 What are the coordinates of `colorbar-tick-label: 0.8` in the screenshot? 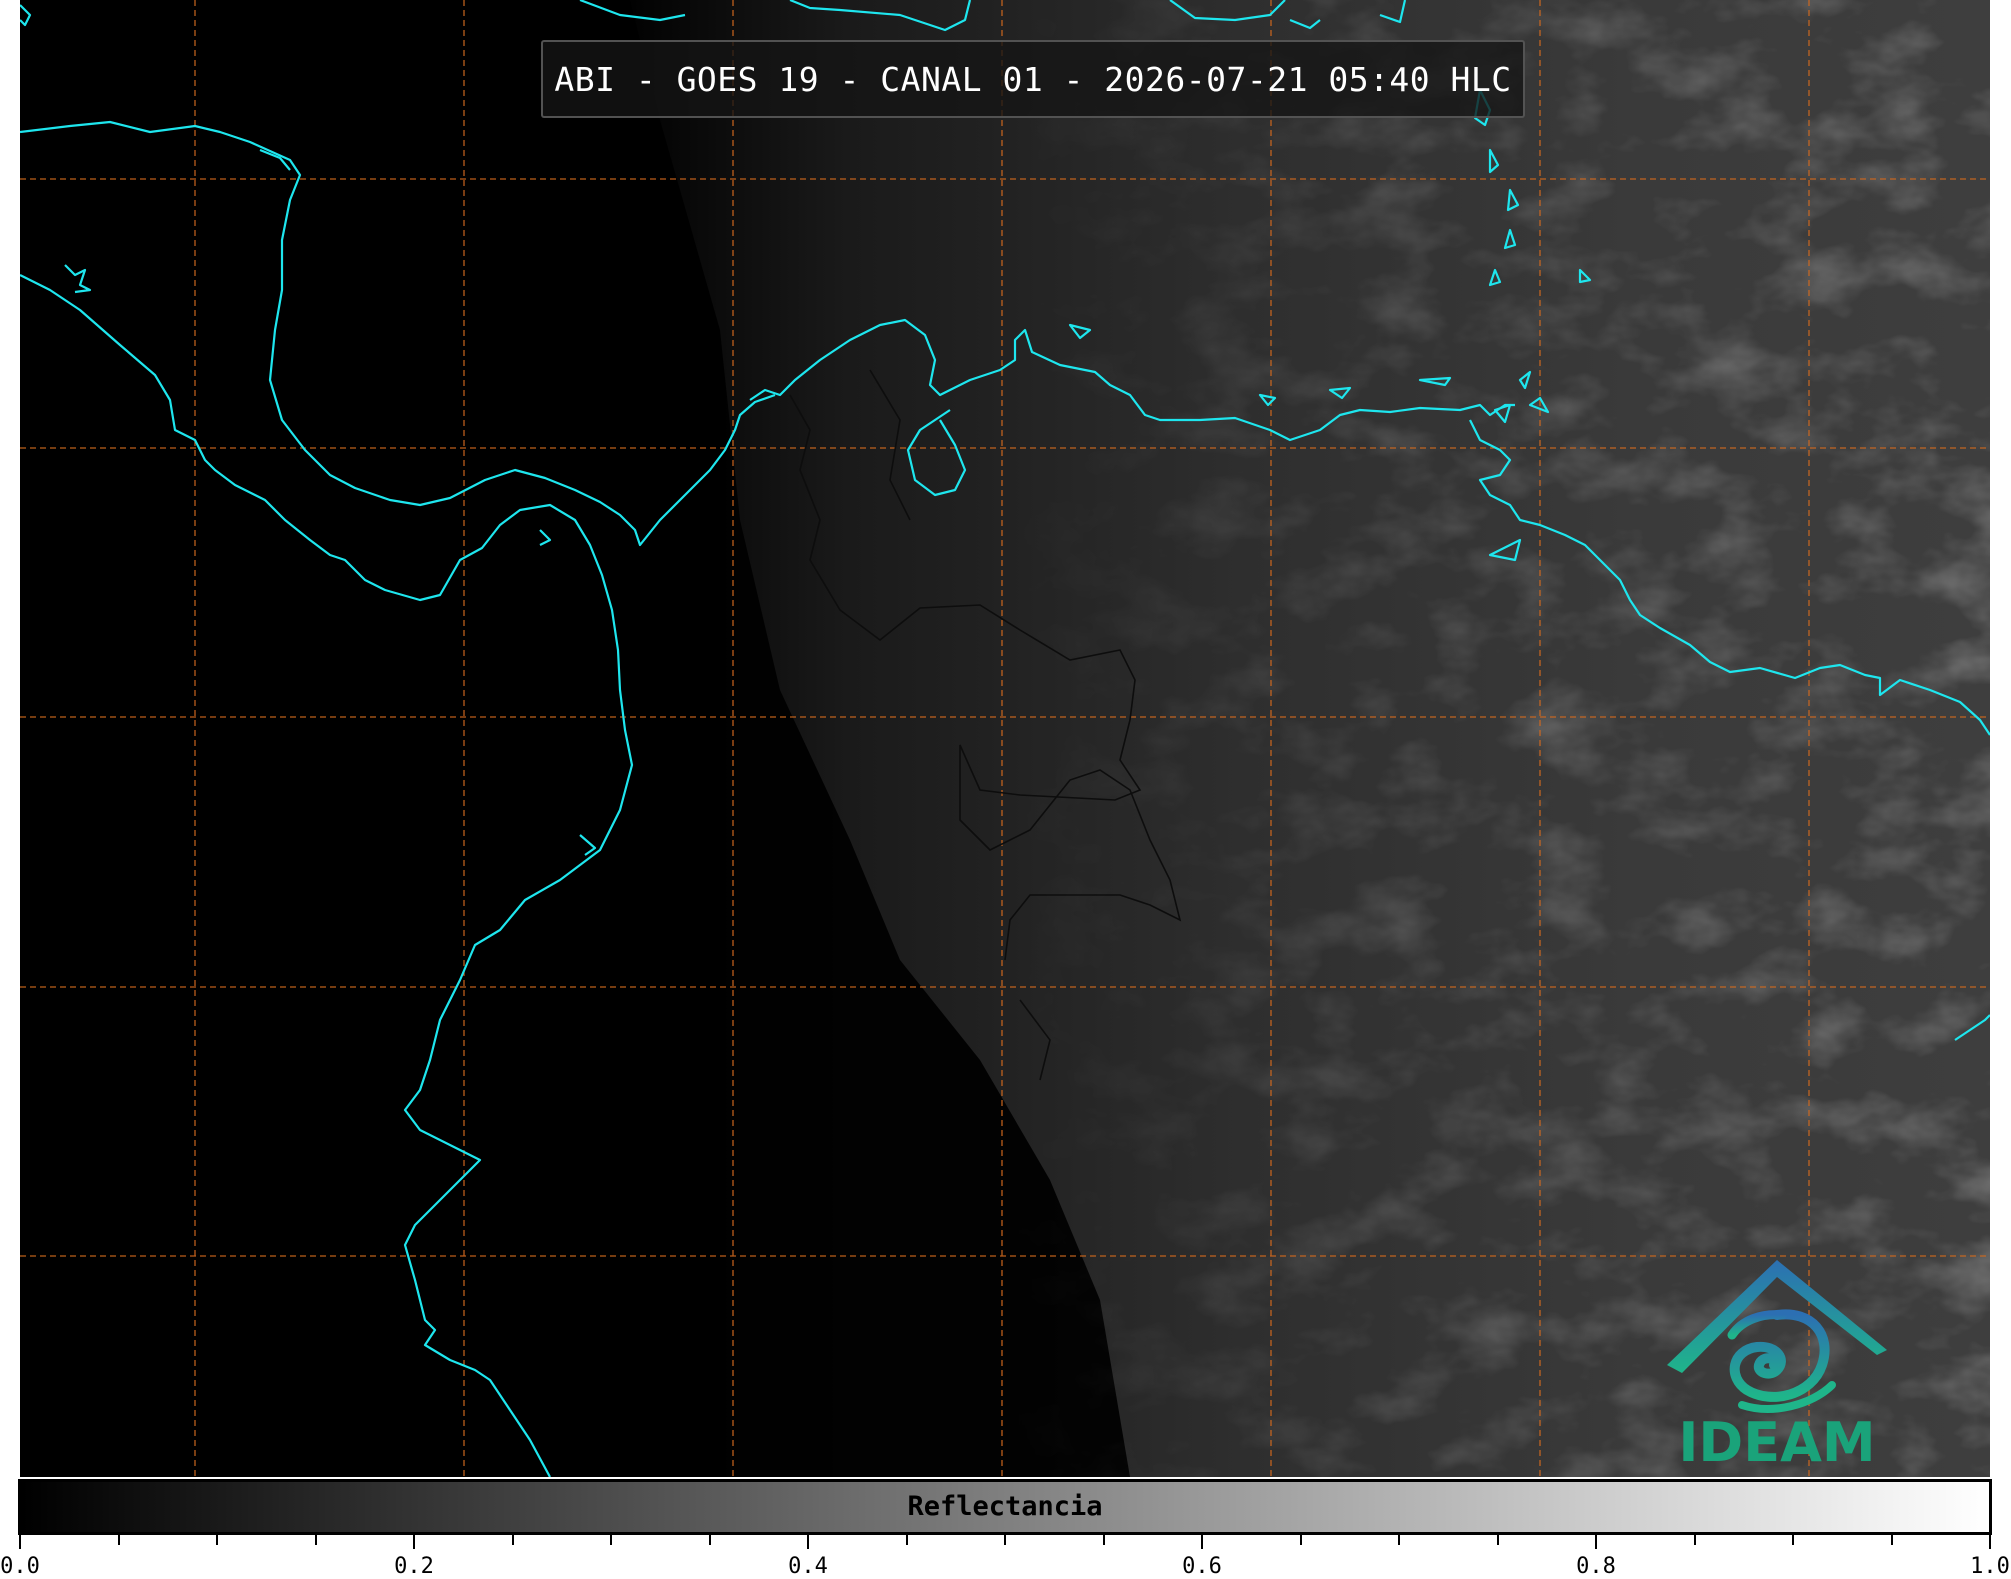 It's located at (1596, 1566).